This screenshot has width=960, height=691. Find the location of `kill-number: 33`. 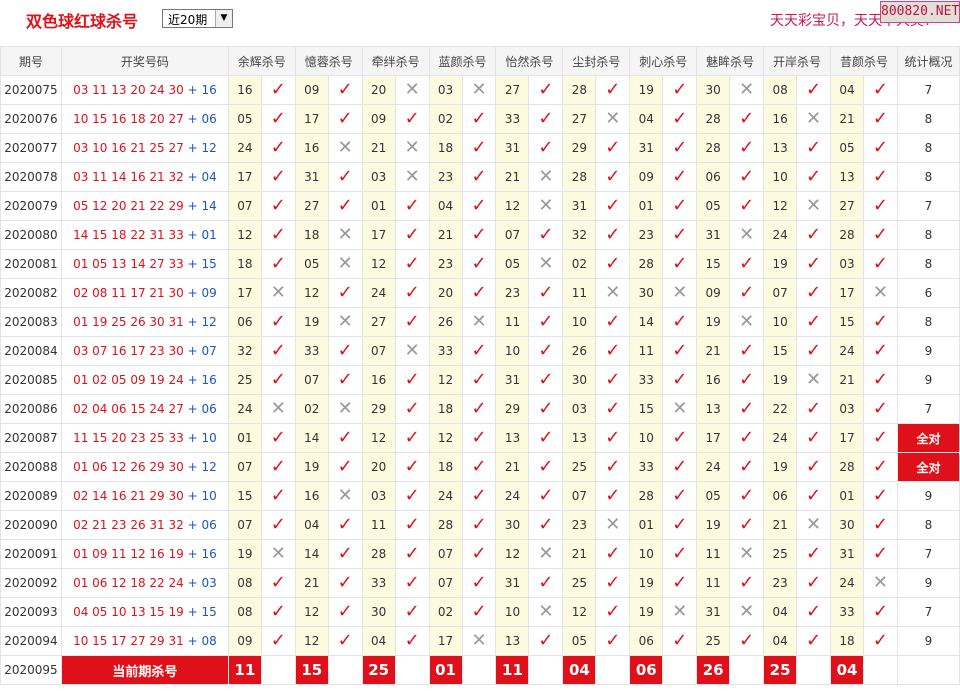

kill-number: 33 is located at coordinates (847, 612).